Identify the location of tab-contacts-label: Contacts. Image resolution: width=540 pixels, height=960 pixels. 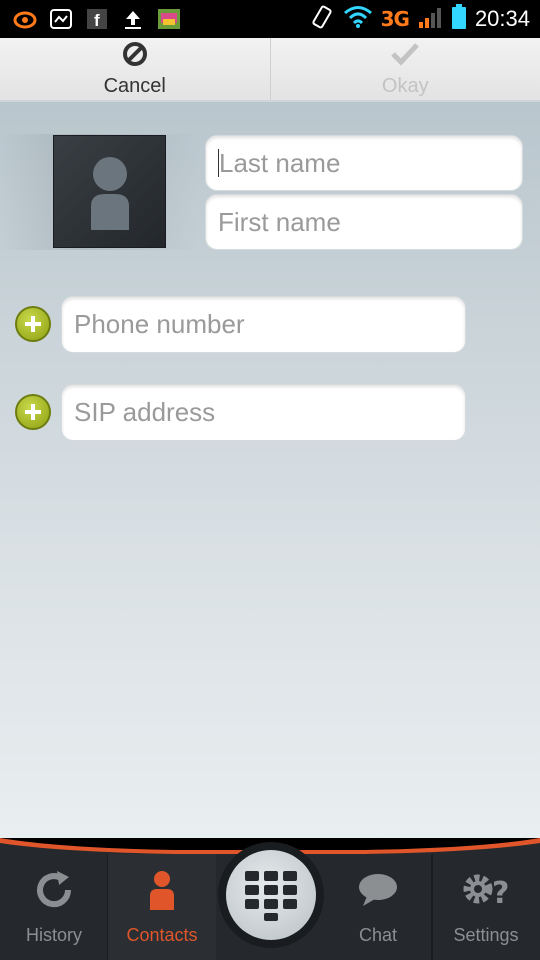
(162, 935).